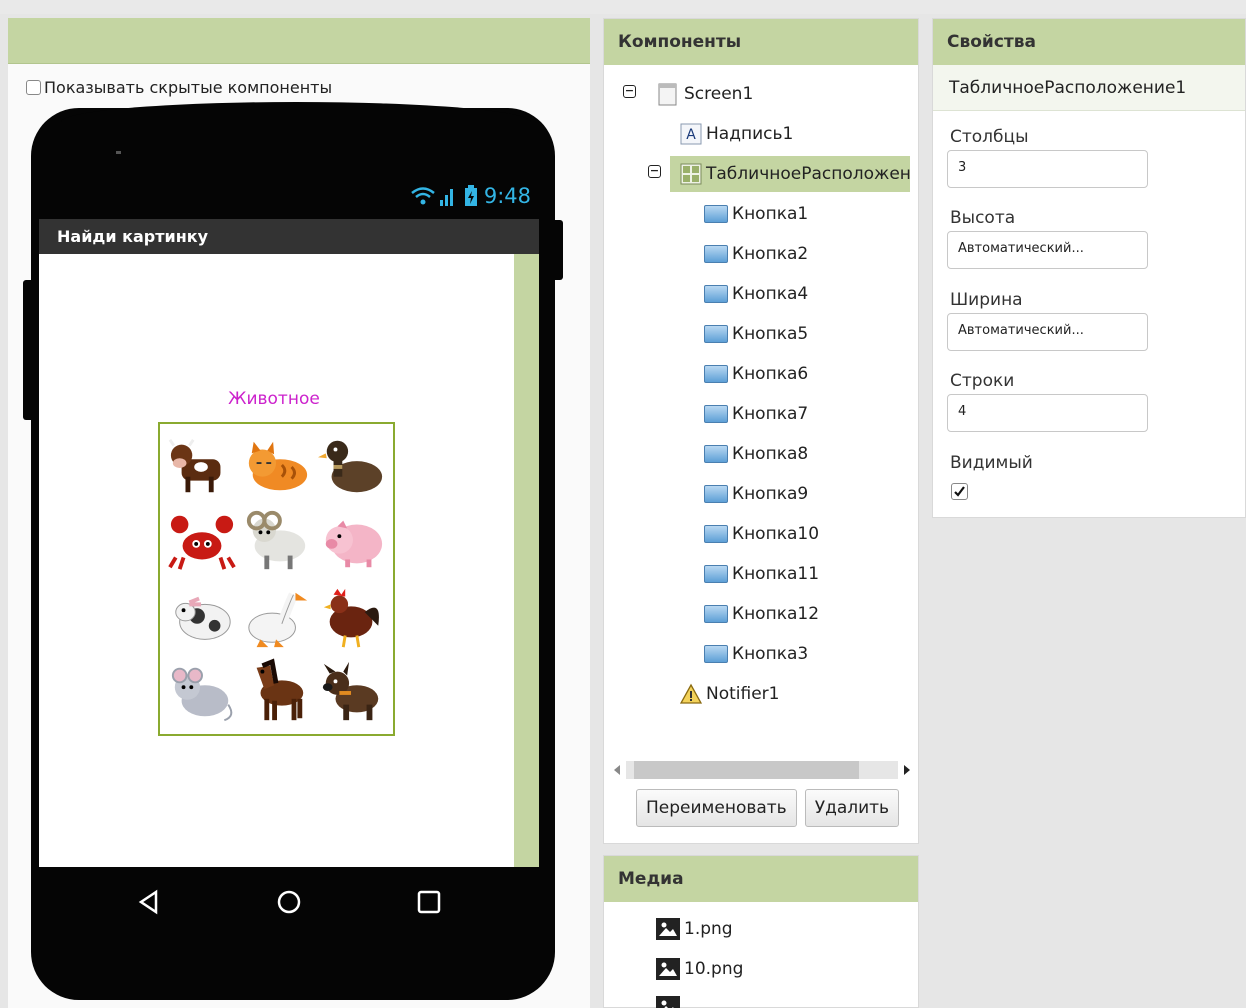 The height and width of the screenshot is (1008, 1246). Describe the element at coordinates (770, 654) in the screenshot. I see `tree-item-label: Кнопка3` at that location.